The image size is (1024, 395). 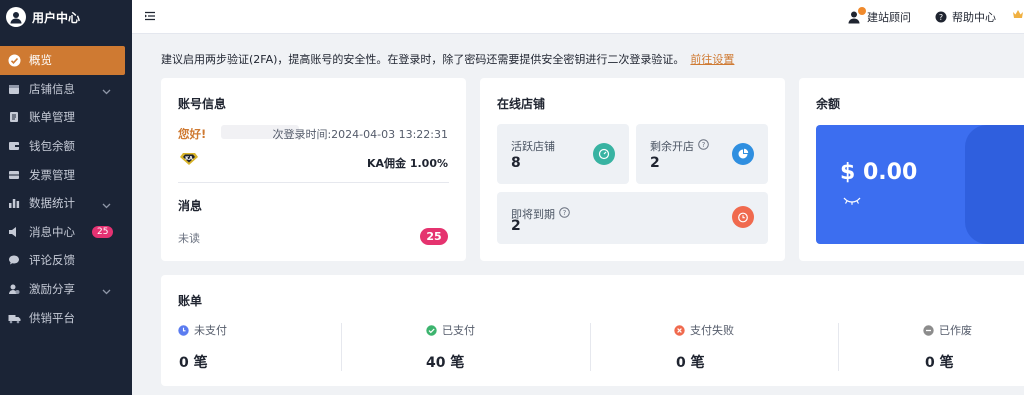 I want to click on online-stores-title: 在线店铺, so click(x=521, y=104).